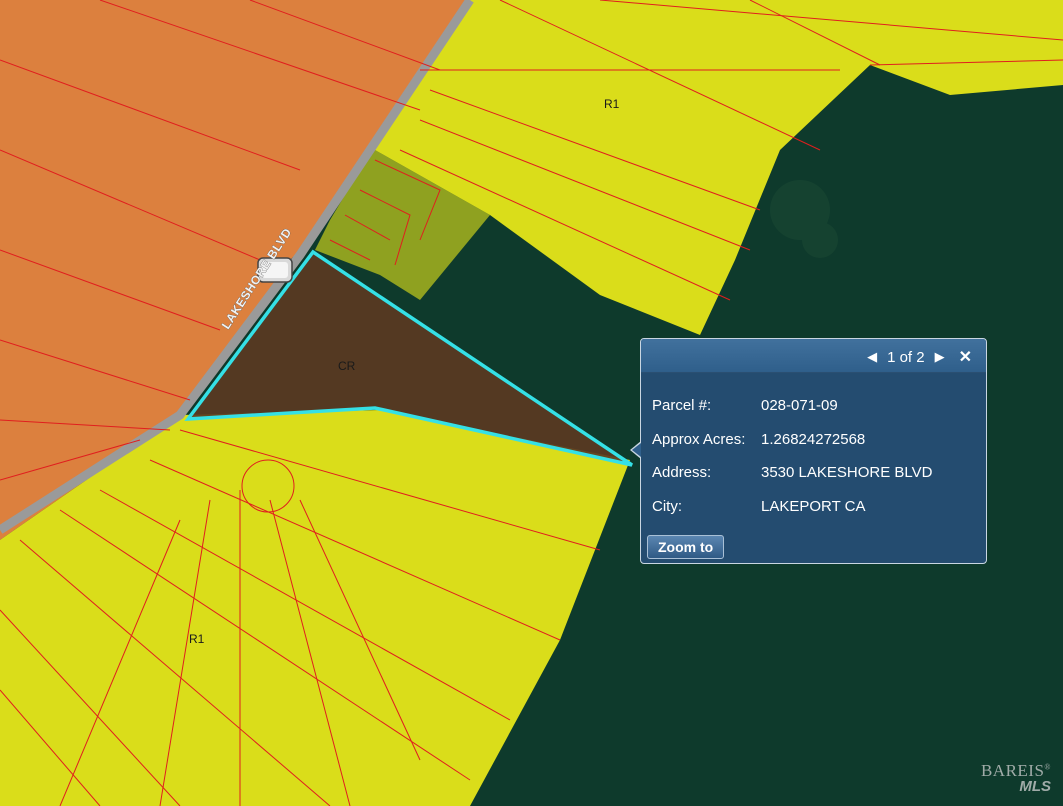 This screenshot has height=806, width=1063. I want to click on field-value: LAKEPORT CA, so click(813, 506).